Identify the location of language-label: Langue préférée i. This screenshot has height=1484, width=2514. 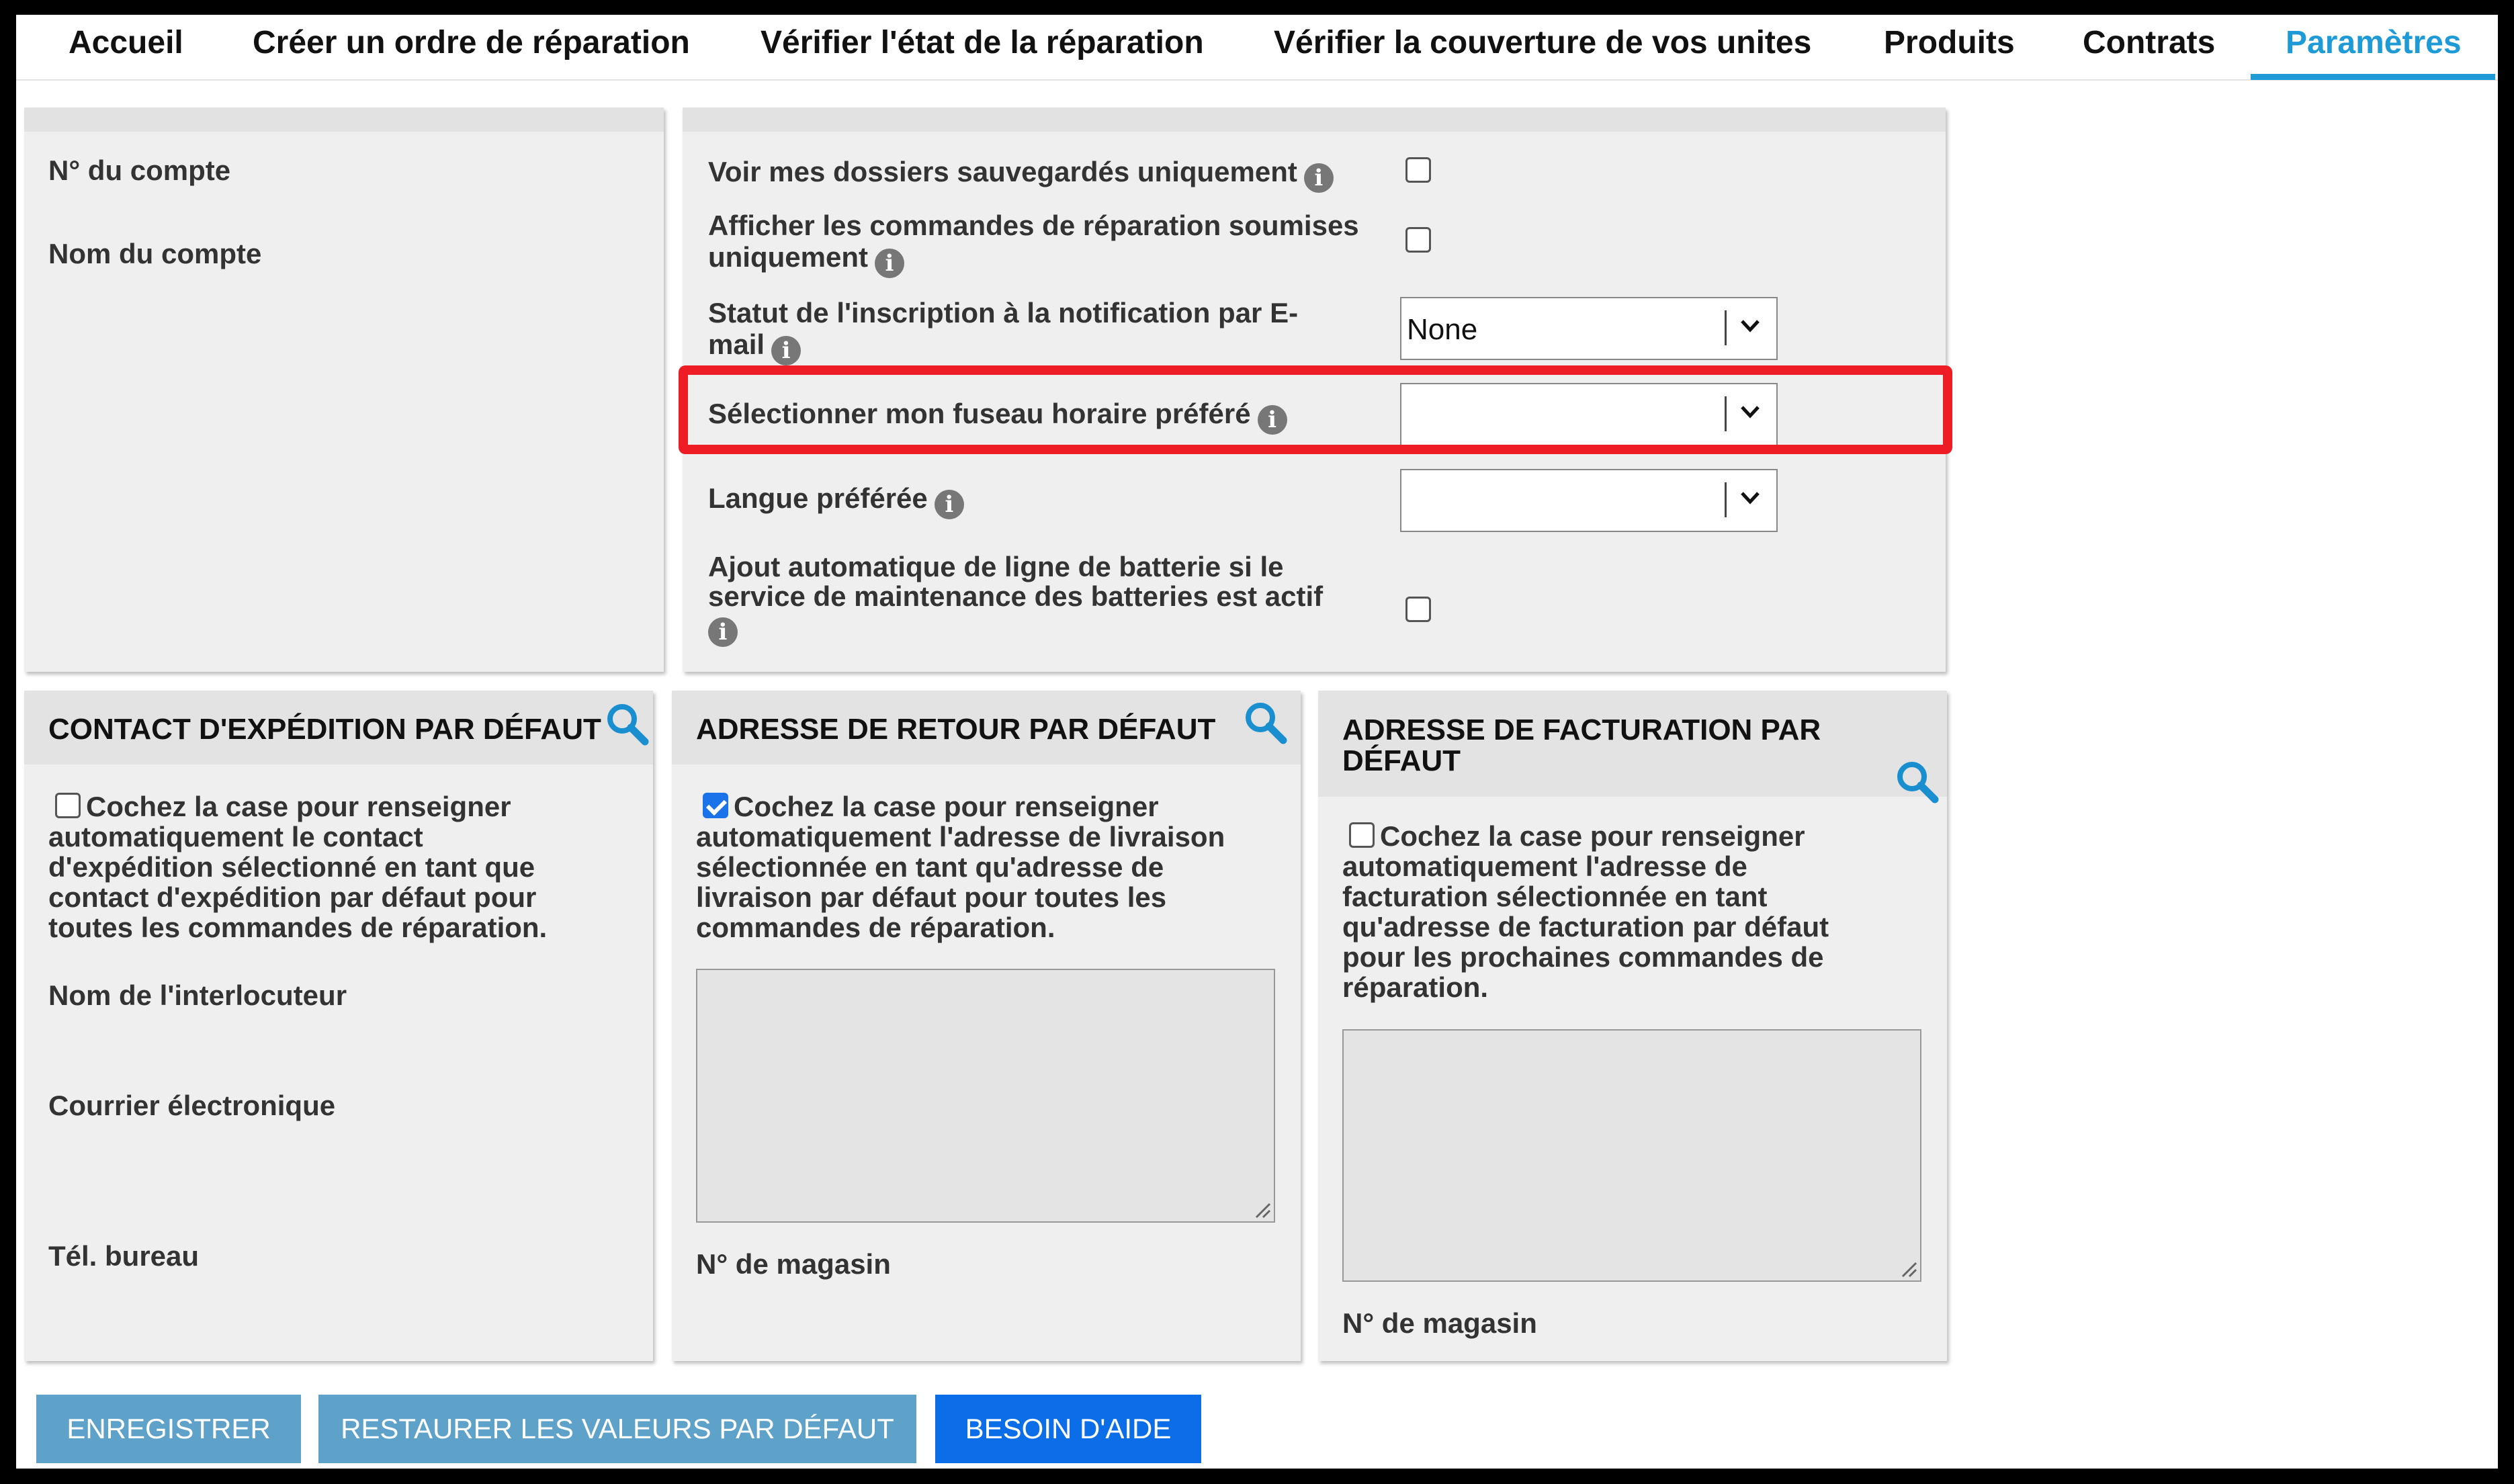
(836, 500).